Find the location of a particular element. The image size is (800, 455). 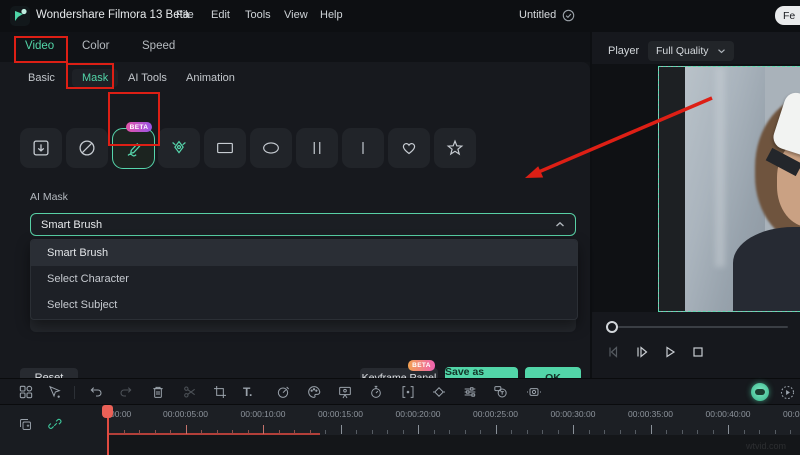

double-line-mask-icon is located at coordinates (317, 148).